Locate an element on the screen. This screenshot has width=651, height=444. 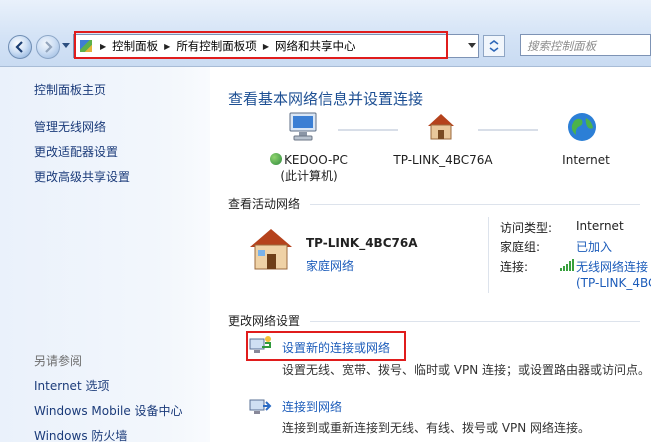
change-settings-title: 更改网络设置 is located at coordinates (264, 321).